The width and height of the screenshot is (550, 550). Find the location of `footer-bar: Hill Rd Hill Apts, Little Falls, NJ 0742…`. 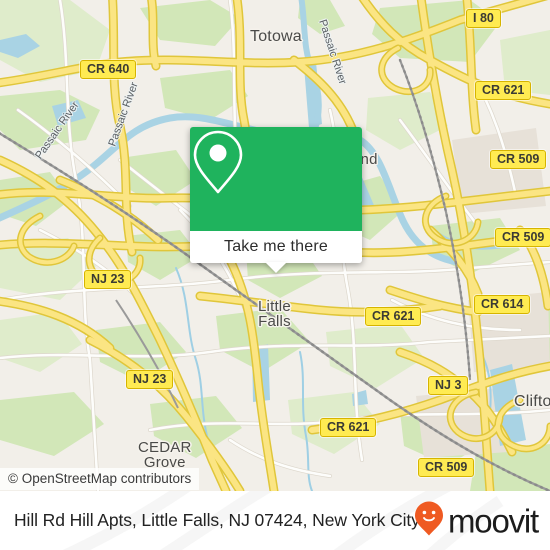

footer-bar: Hill Rd Hill Apts, Little Falls, NJ 0742… is located at coordinates (275, 520).